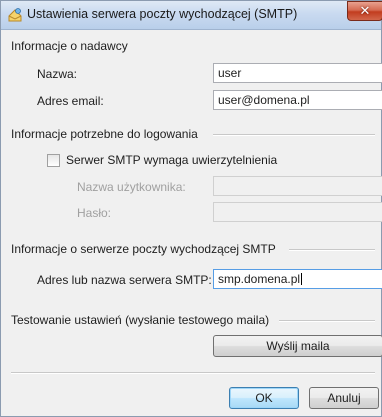 Image resolution: width=382 pixels, height=417 pixels. What do you see at coordinates (124, 280) in the screenshot?
I see `smtp-address-label: Adres lub nazwa serwera SMTP:` at bounding box center [124, 280].